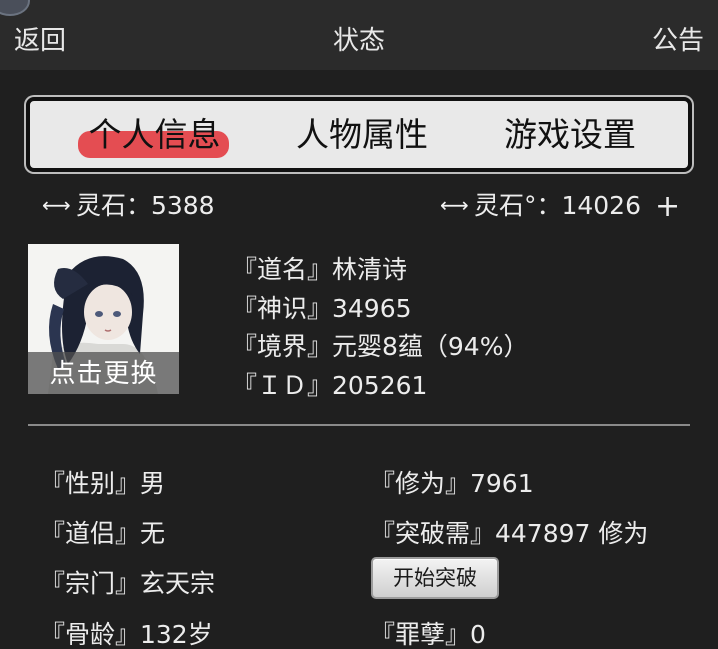  Describe the element at coordinates (103, 533) in the screenshot. I see `dao-partner: 『道侣』无` at that location.